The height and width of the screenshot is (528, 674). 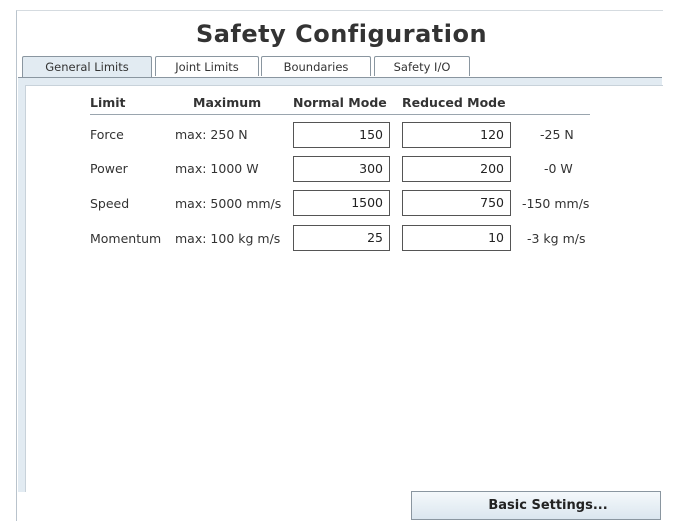 I want to click on header-reduced-mode: Reduced Mode, so click(x=454, y=102).